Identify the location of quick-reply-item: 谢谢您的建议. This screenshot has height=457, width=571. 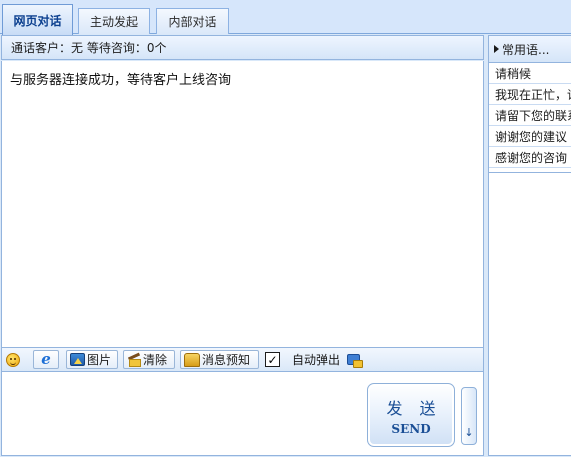
(530, 136).